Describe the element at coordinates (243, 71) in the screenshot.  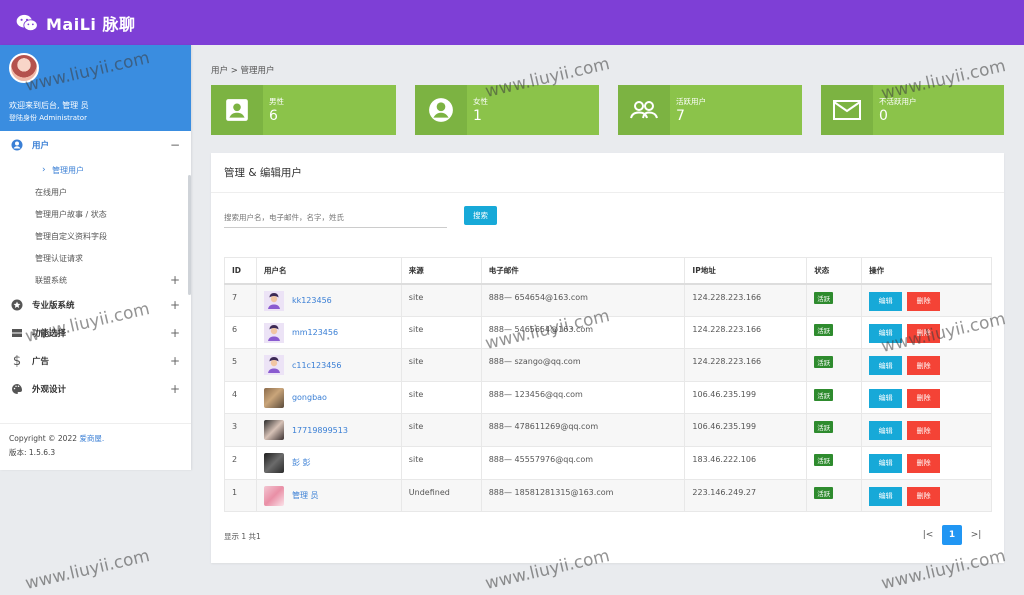
I see `breadcrumb: 用户 > 管理用户` at that location.